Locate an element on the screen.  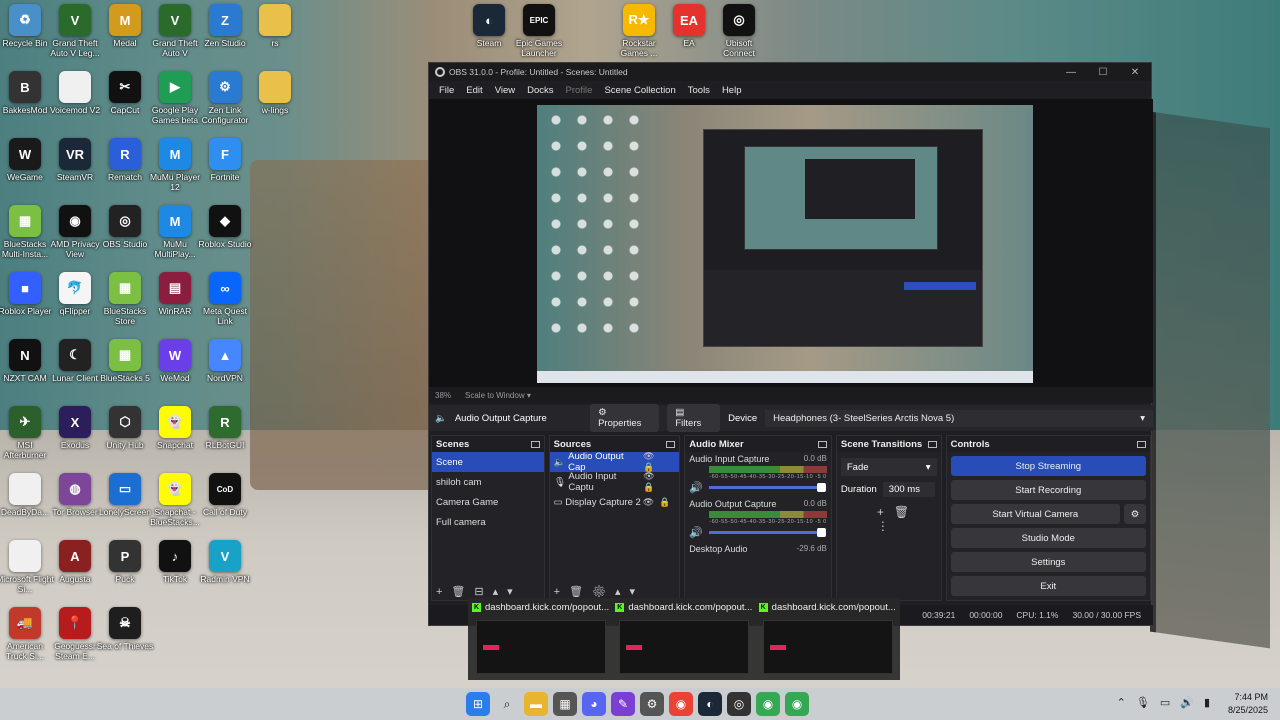
scene-item: shiloh cam is located at coordinates (488, 482).